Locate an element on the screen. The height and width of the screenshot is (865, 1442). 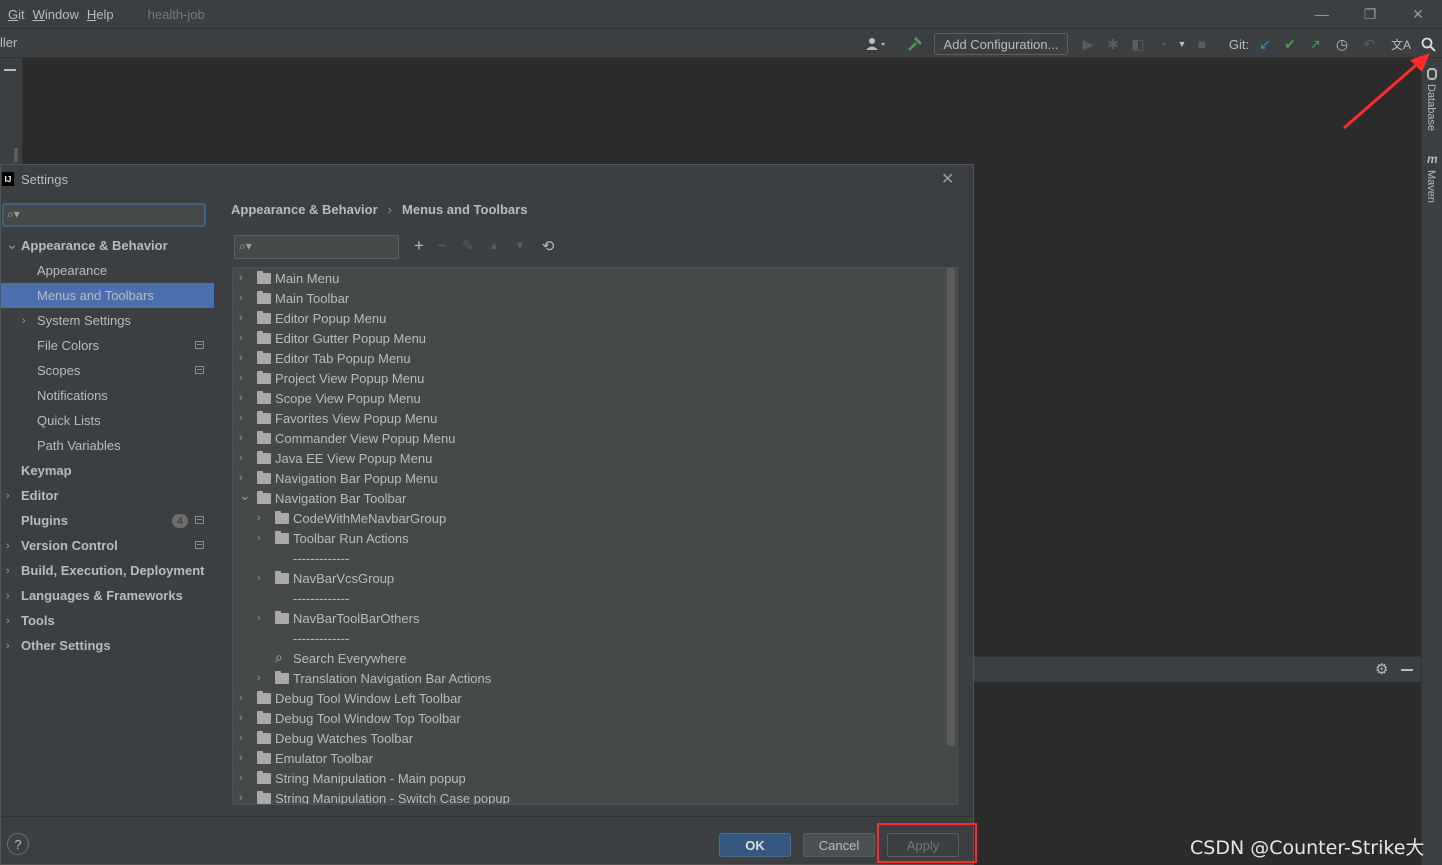
nav-item-version-control: › Version Control is located at coordinates (107, 545).